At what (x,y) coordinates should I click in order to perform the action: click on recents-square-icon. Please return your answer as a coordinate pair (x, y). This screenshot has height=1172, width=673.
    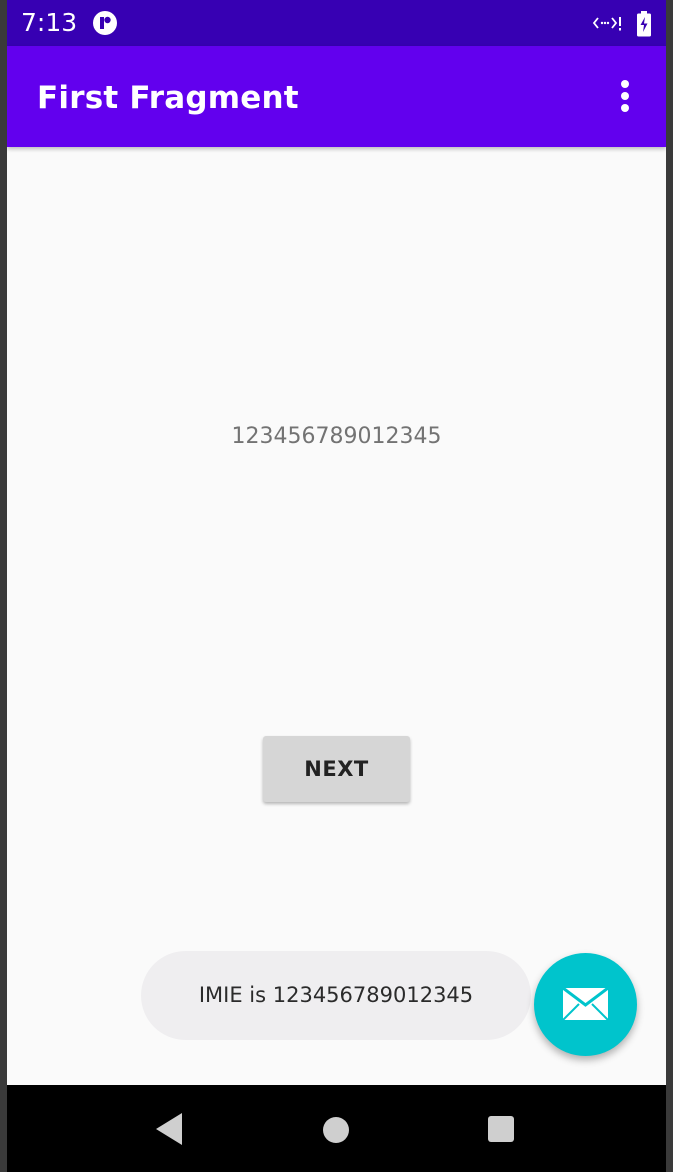
    Looking at the image, I should click on (501, 1129).